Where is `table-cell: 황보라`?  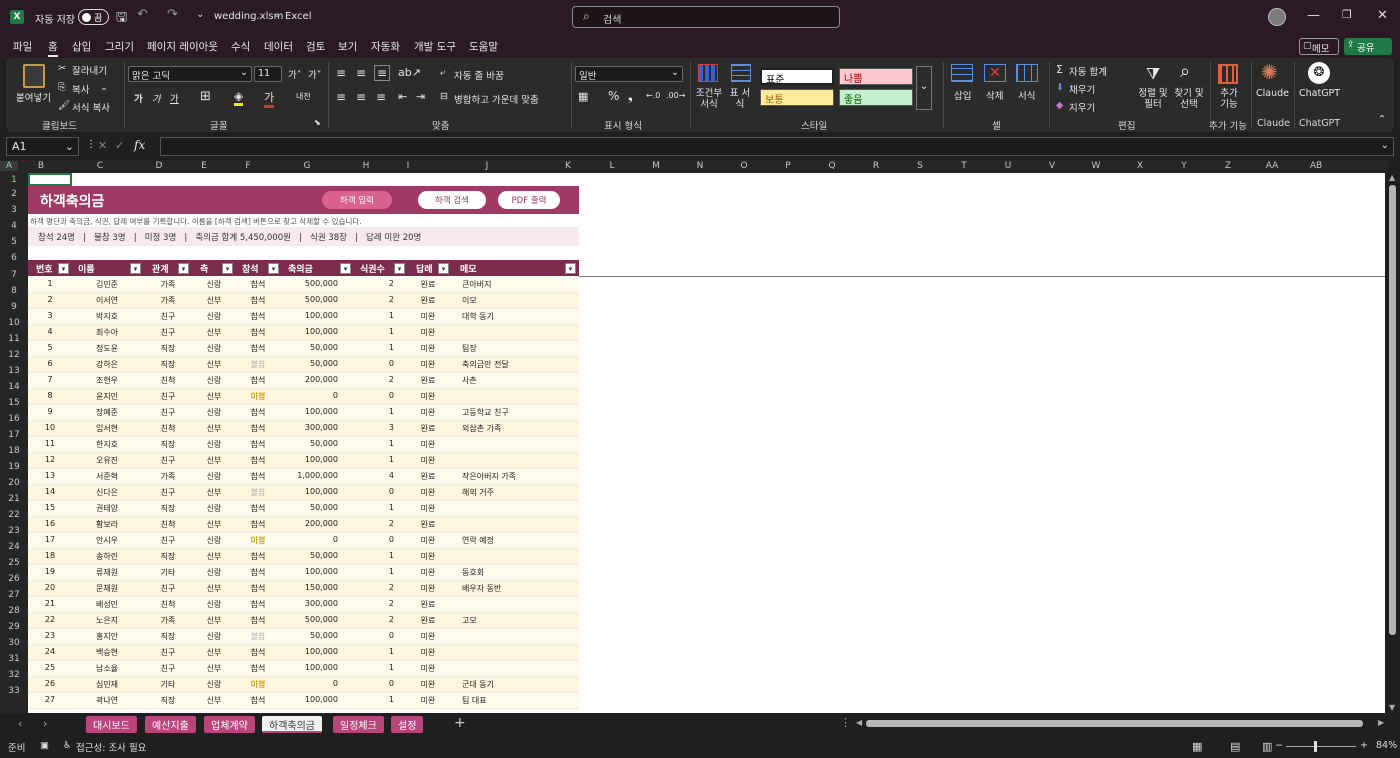
table-cell: 황보라 is located at coordinates (107, 524).